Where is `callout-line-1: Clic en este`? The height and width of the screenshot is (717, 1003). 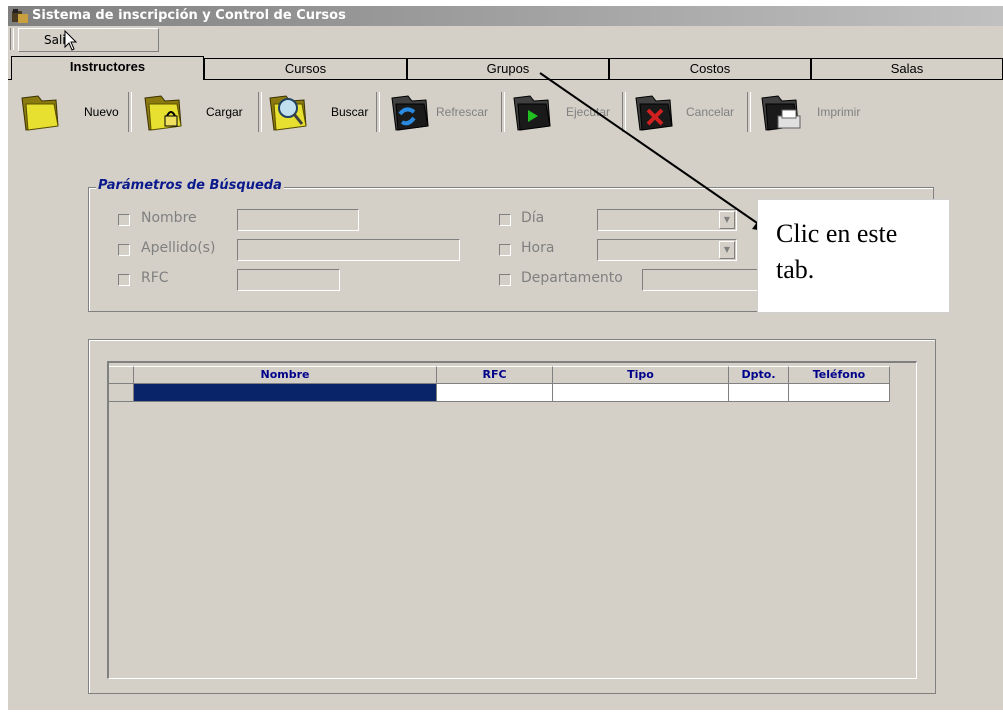
callout-line-1: Clic en este is located at coordinates (837, 233).